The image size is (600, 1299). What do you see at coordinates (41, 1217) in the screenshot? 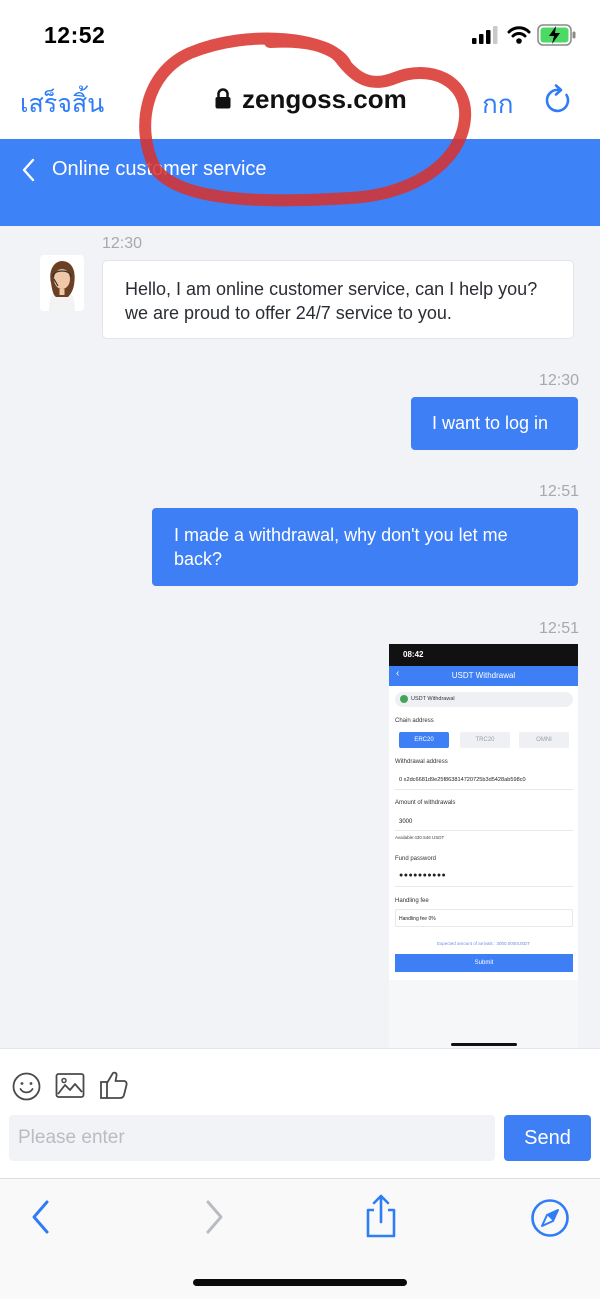
I see `back-icon` at bounding box center [41, 1217].